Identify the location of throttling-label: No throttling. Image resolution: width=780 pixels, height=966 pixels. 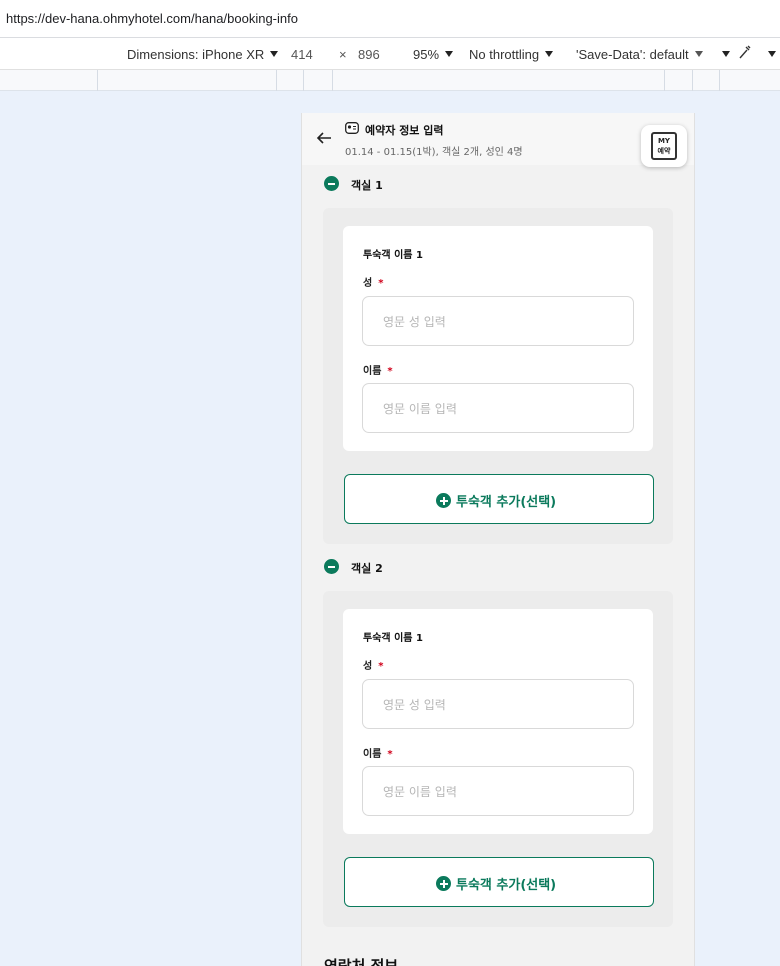
(504, 54).